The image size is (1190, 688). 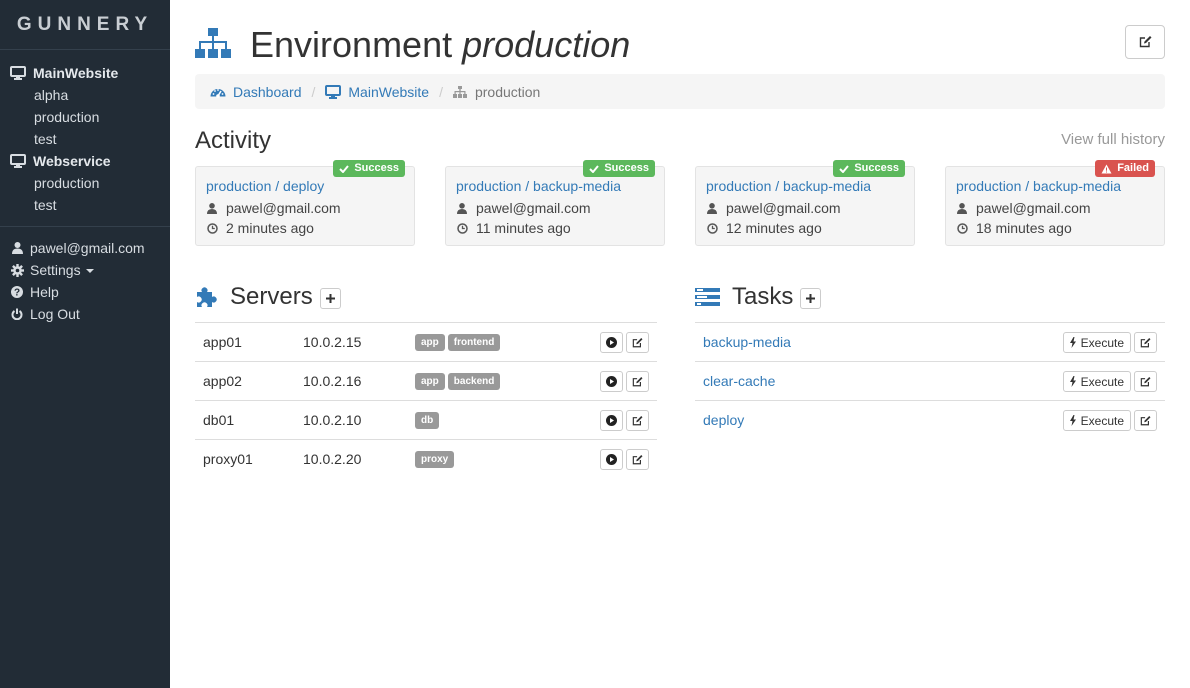 I want to click on sidebar-logout: Log Out, so click(x=85, y=314).